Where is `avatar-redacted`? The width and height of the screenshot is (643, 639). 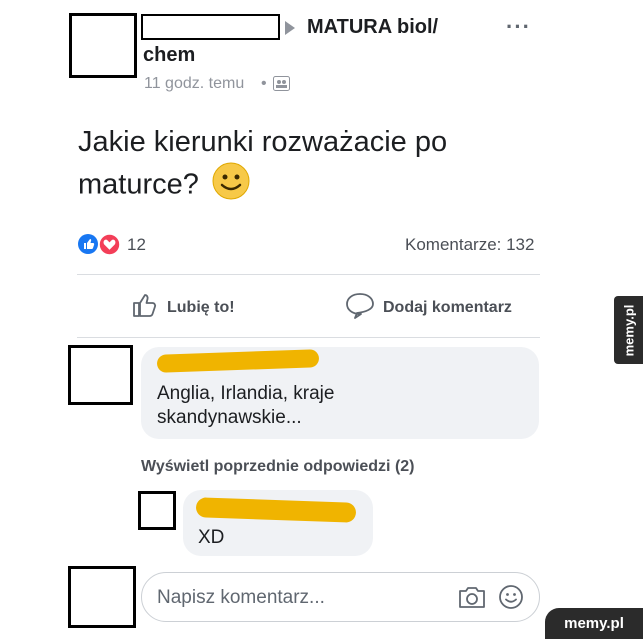 avatar-redacted is located at coordinates (103, 45).